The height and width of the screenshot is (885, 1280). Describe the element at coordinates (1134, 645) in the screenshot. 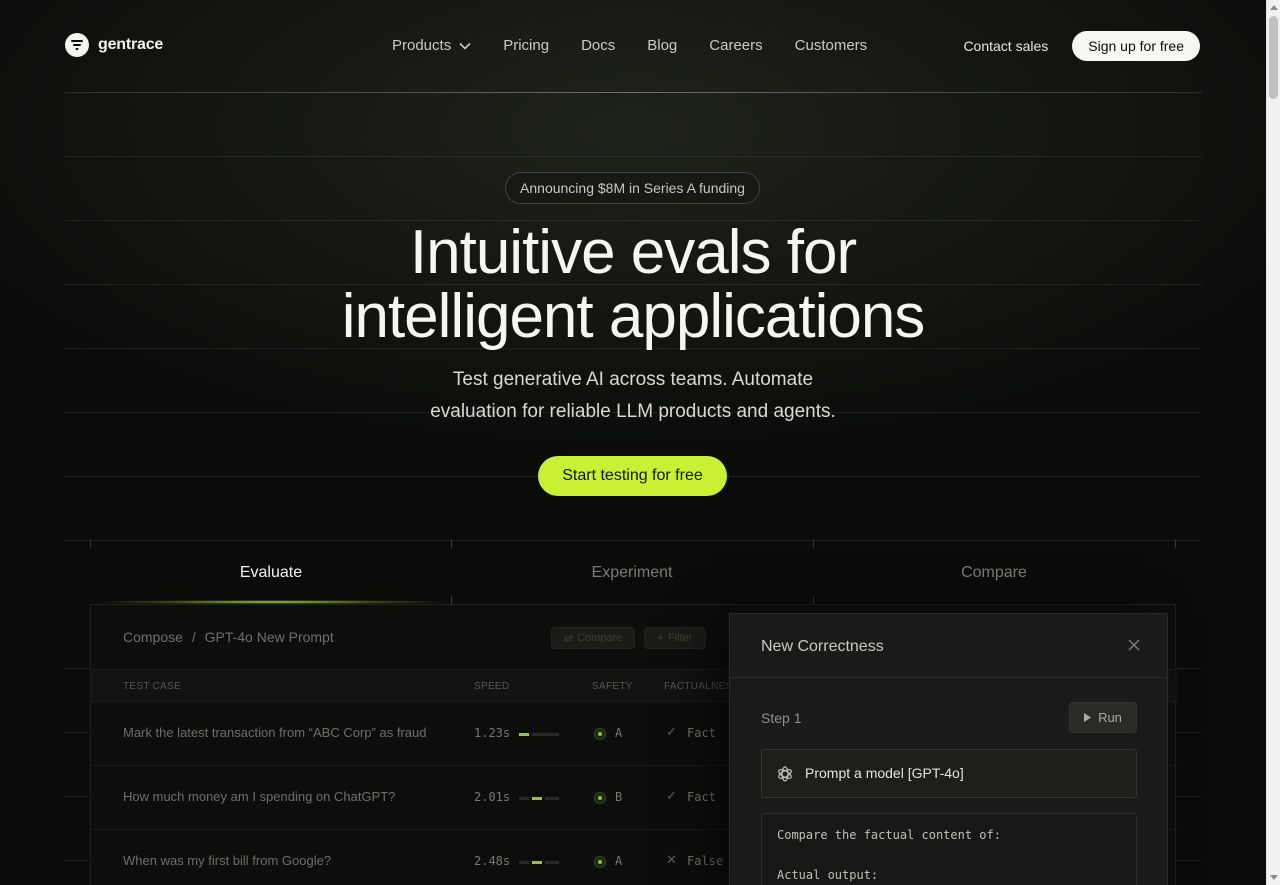

I see `close-icon` at that location.